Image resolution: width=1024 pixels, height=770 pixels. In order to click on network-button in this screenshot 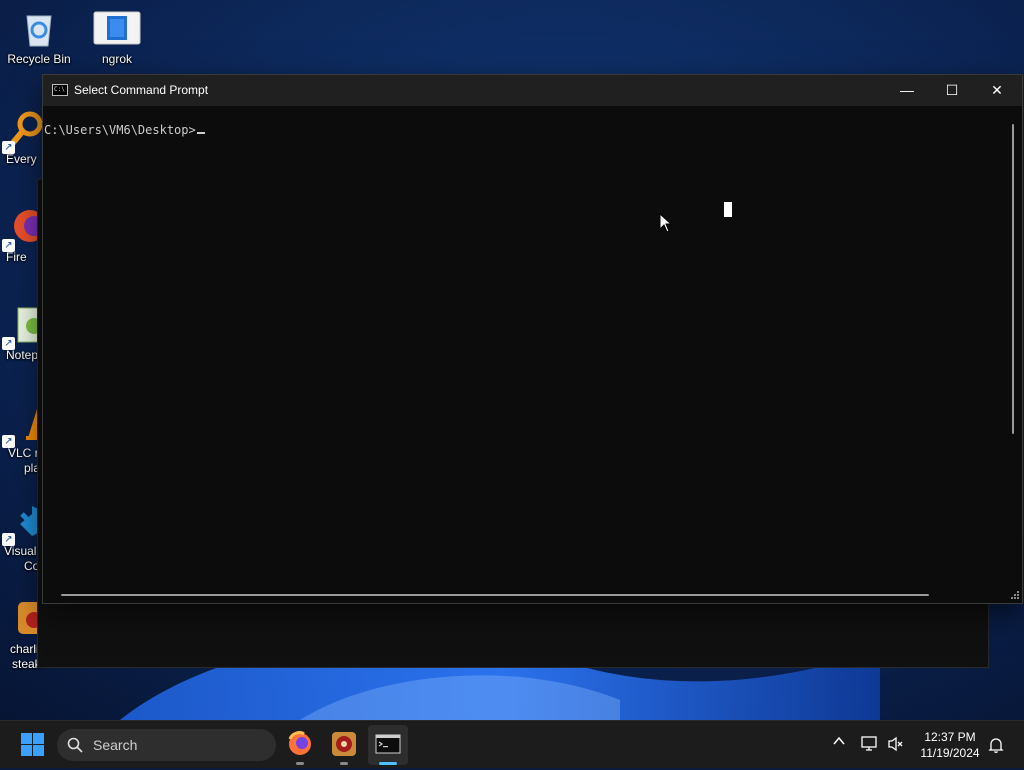, I will do `click(870, 745)`.